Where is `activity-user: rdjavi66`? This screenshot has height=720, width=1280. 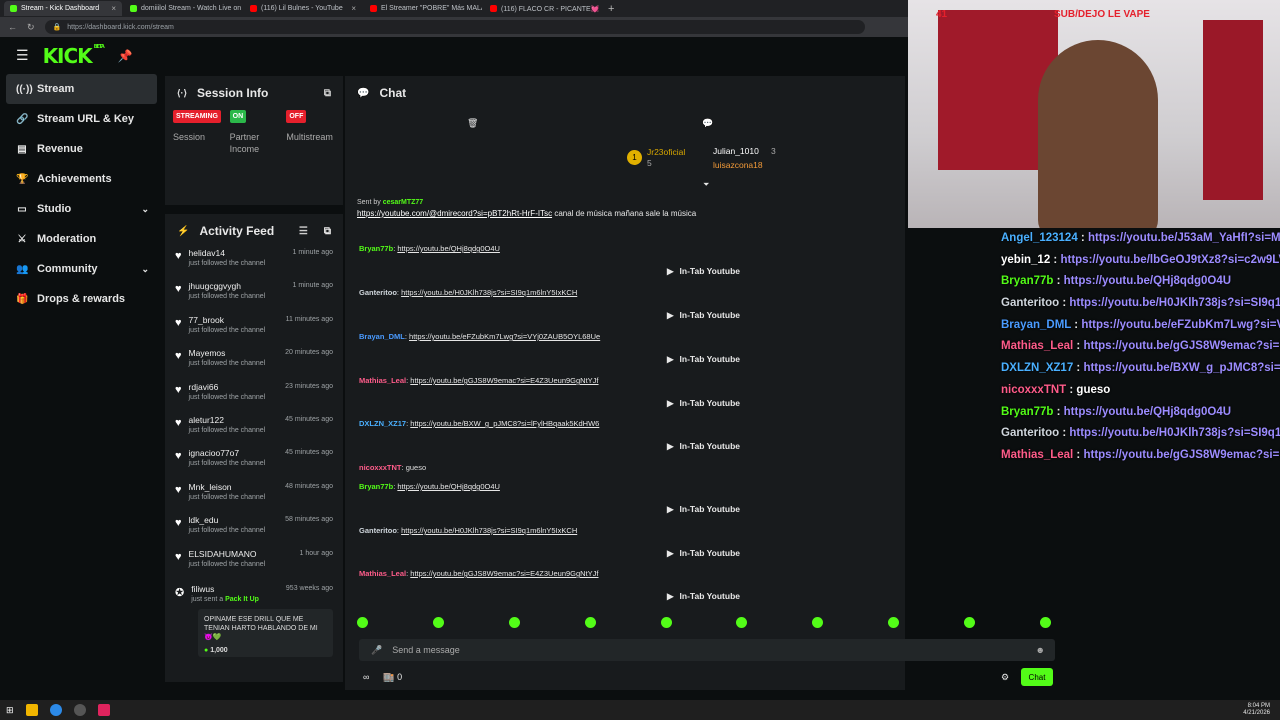 activity-user: rdjavi66 is located at coordinates (227, 387).